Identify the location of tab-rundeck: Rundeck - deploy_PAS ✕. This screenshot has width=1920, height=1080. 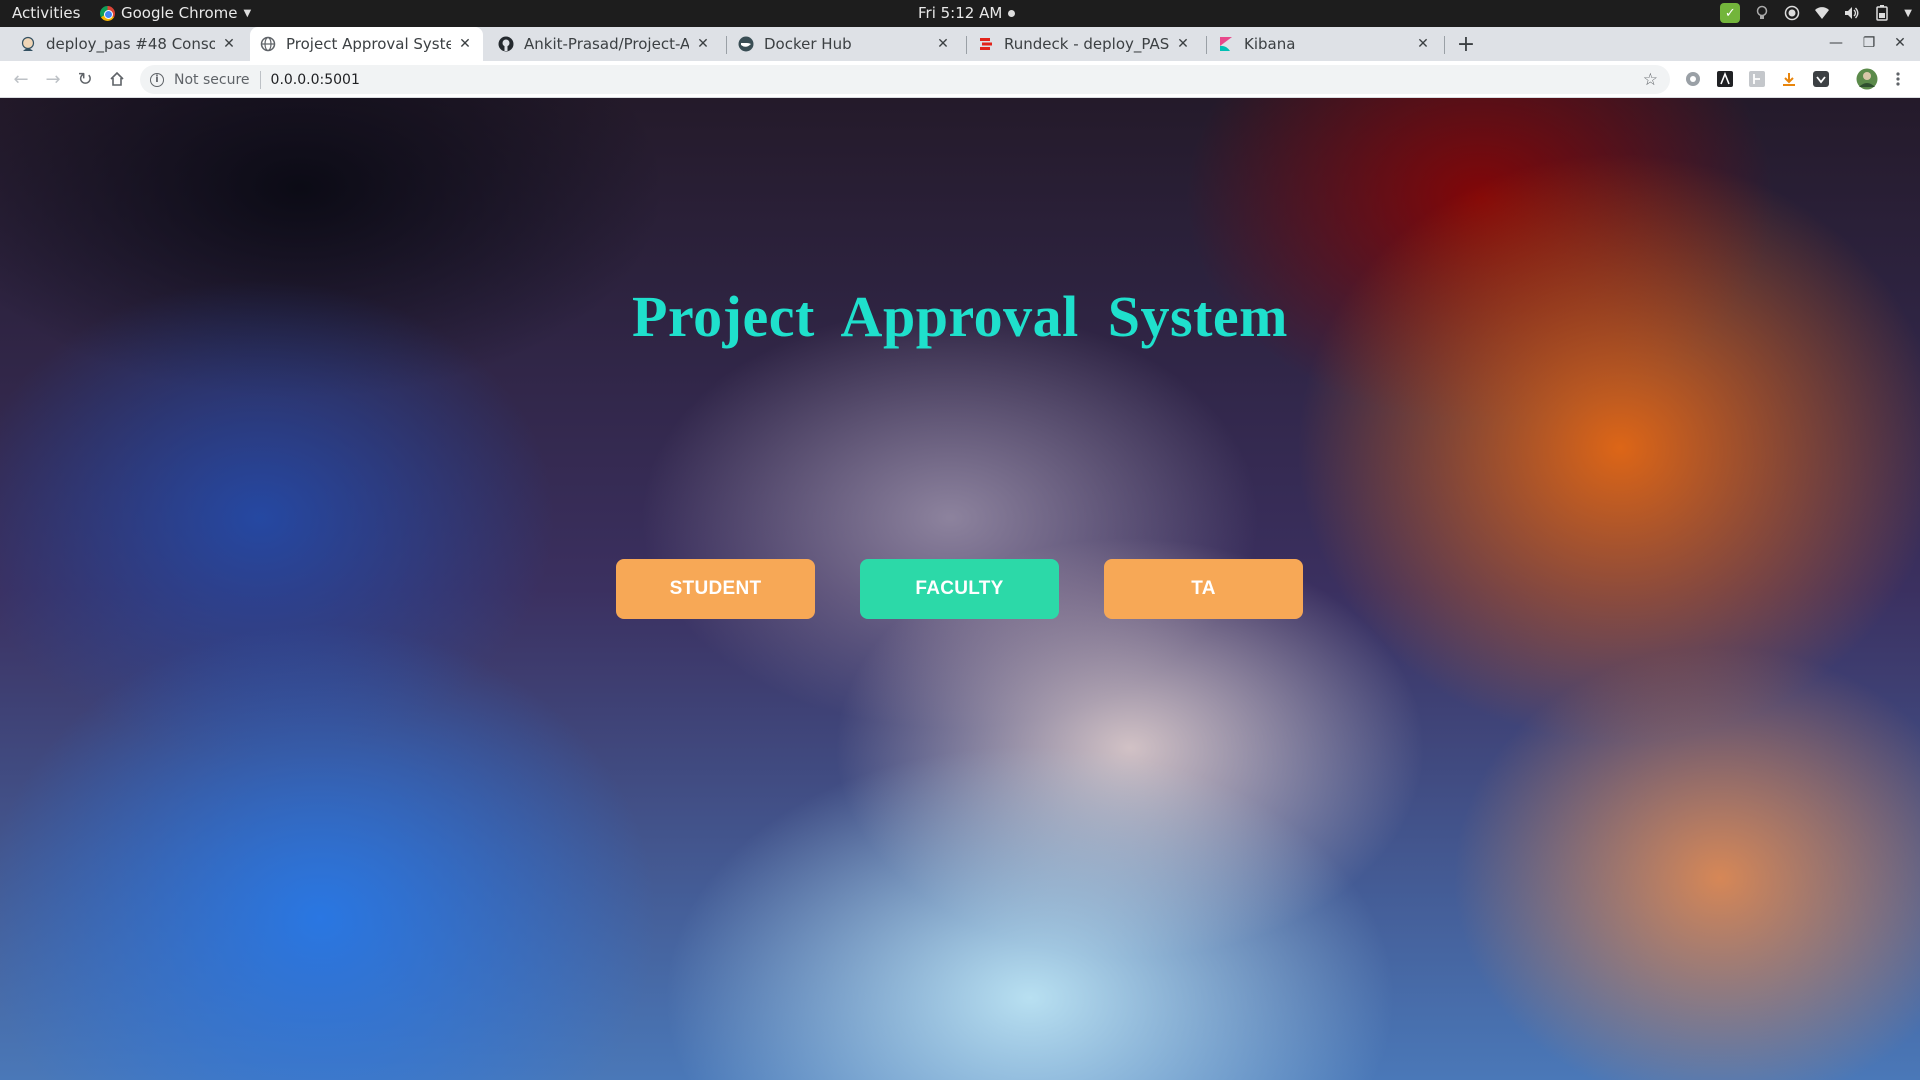
(1084, 44).